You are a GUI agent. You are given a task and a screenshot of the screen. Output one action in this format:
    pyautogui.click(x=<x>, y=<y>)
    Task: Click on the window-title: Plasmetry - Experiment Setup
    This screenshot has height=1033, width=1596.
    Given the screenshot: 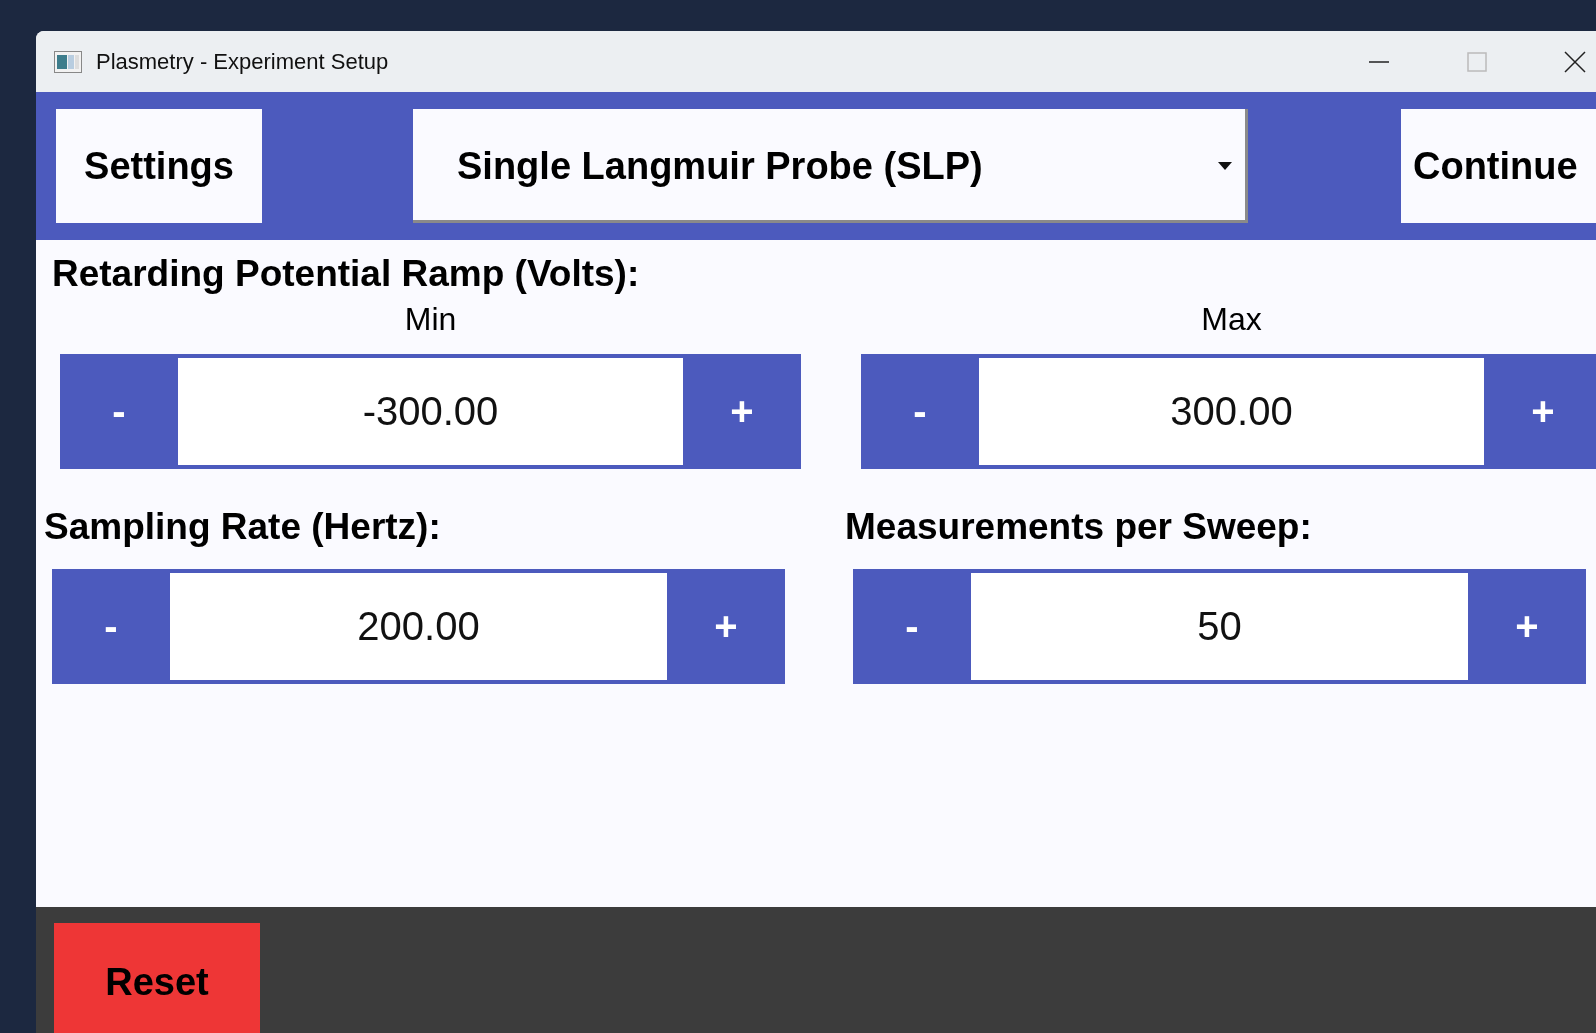 What is the action you would take?
    pyautogui.click(x=242, y=61)
    